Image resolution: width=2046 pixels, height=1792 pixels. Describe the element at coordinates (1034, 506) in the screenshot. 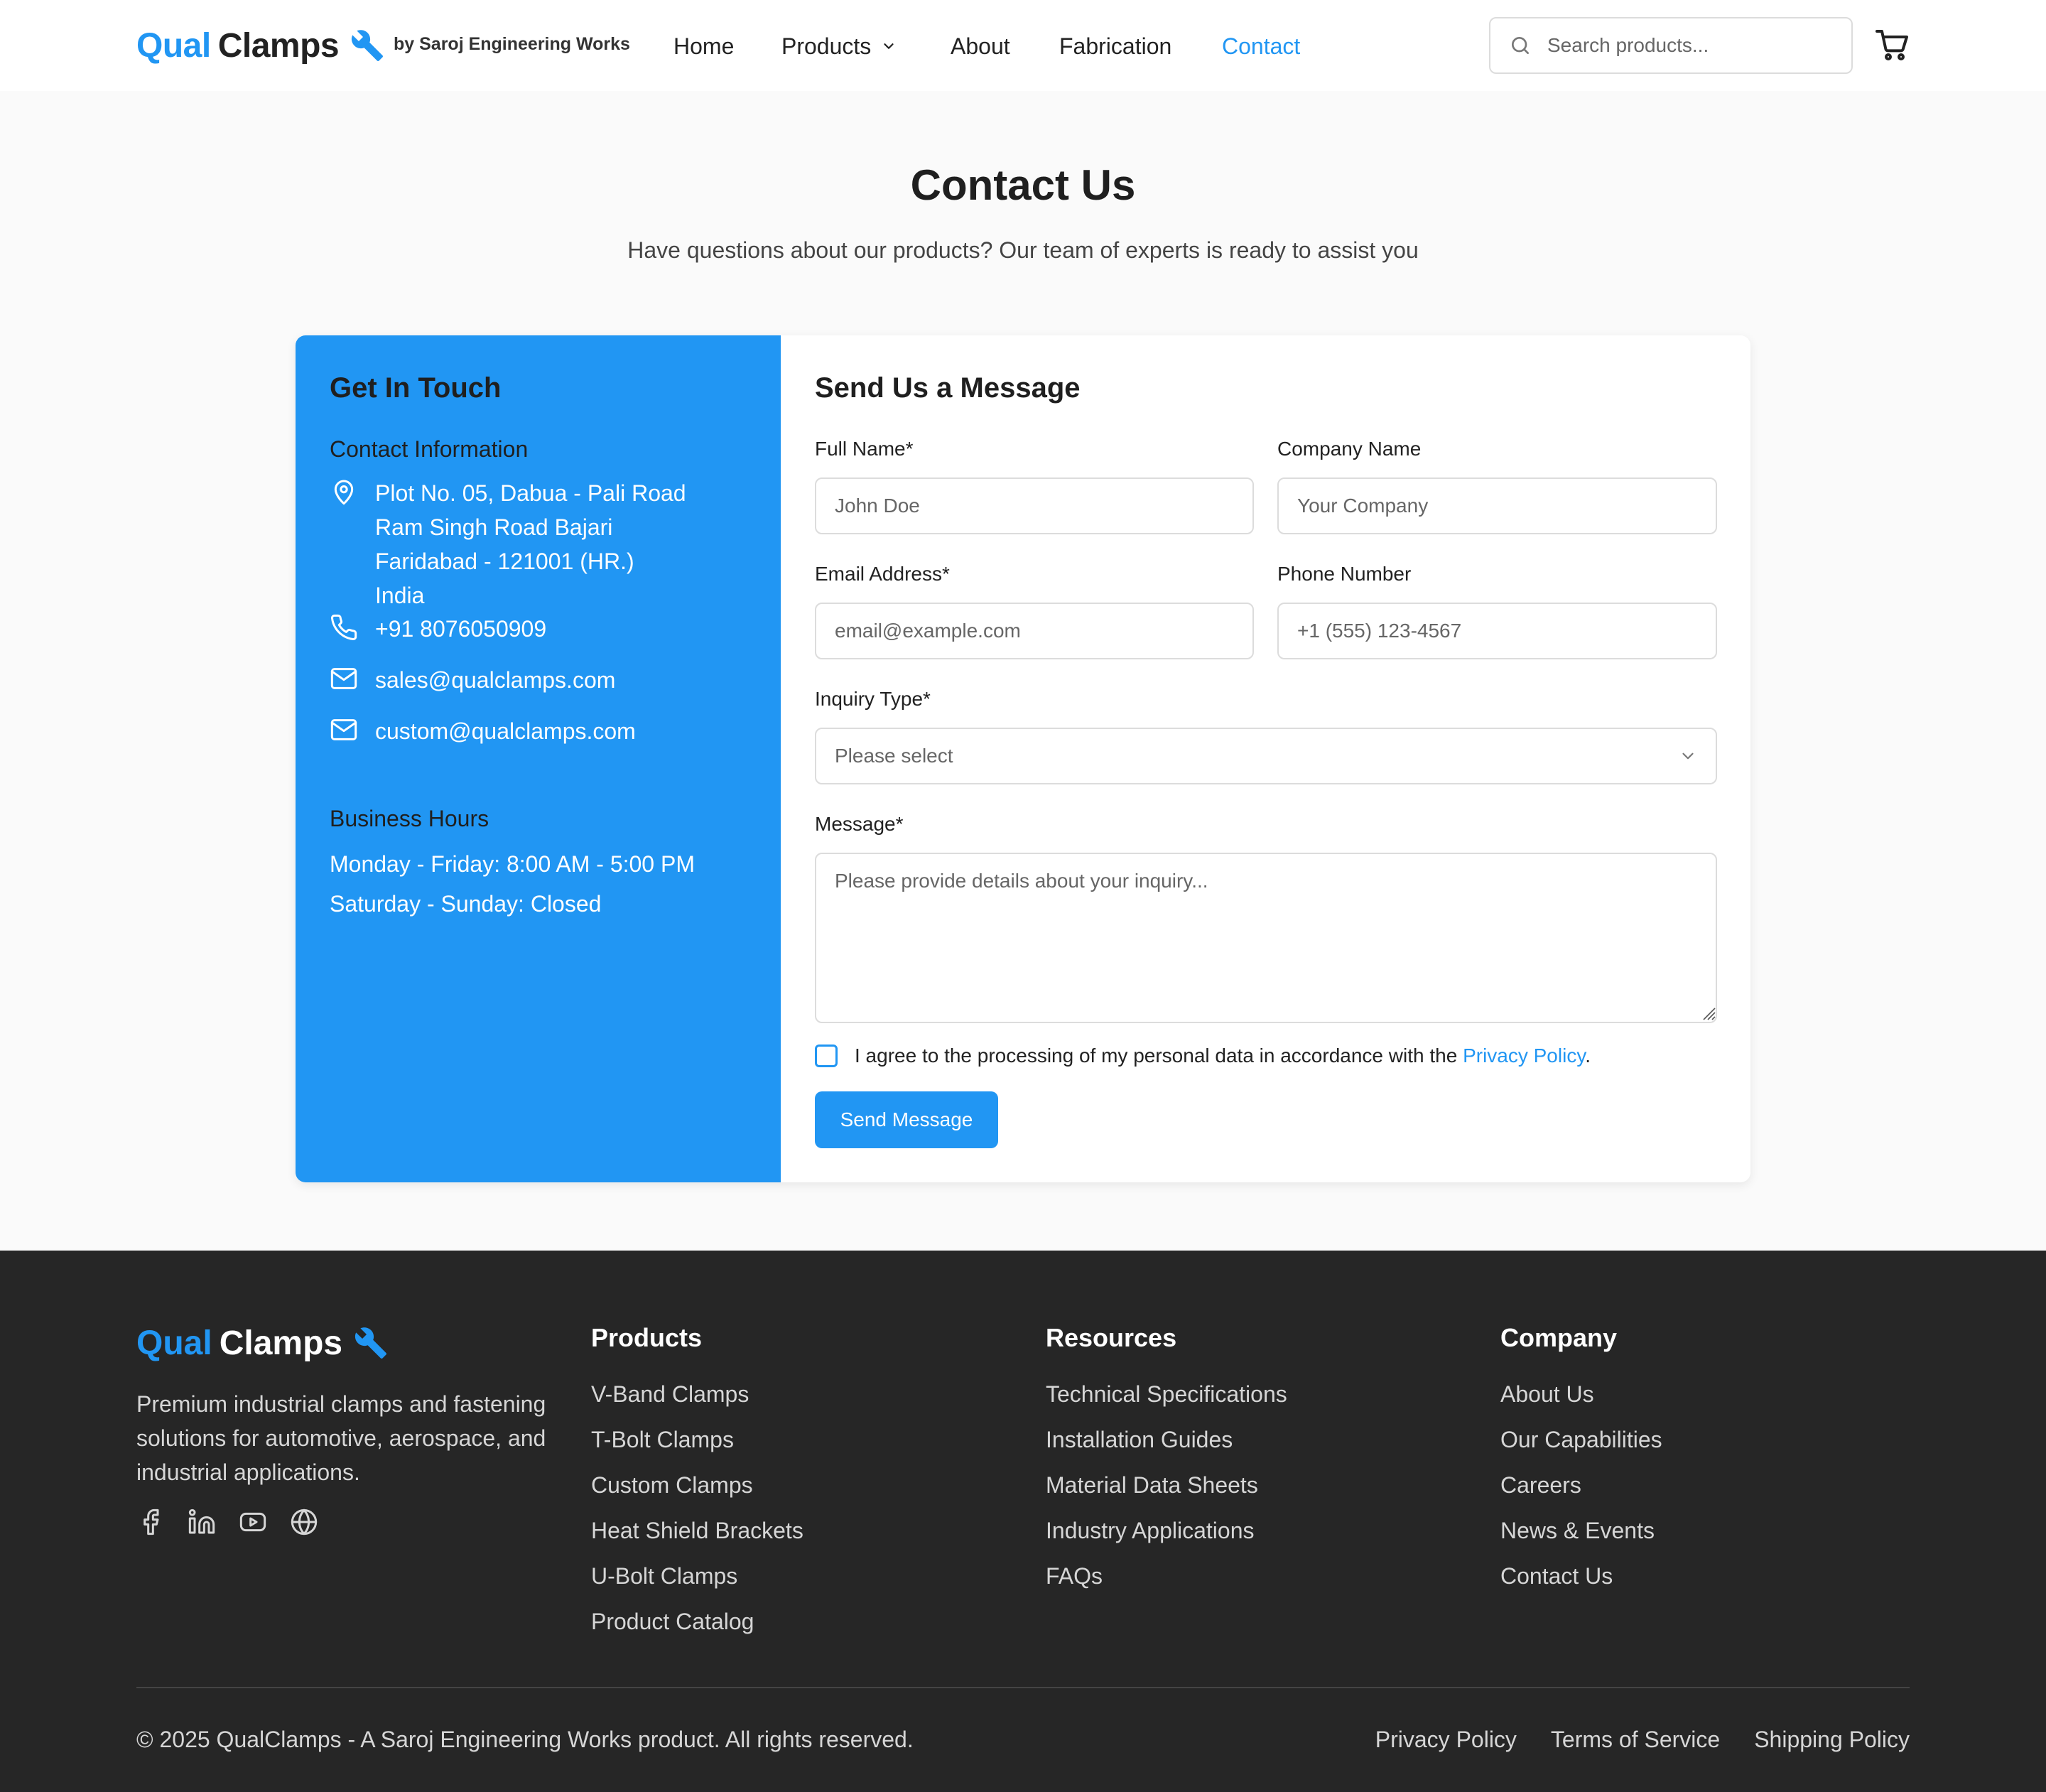

I see `full-name-field` at that location.